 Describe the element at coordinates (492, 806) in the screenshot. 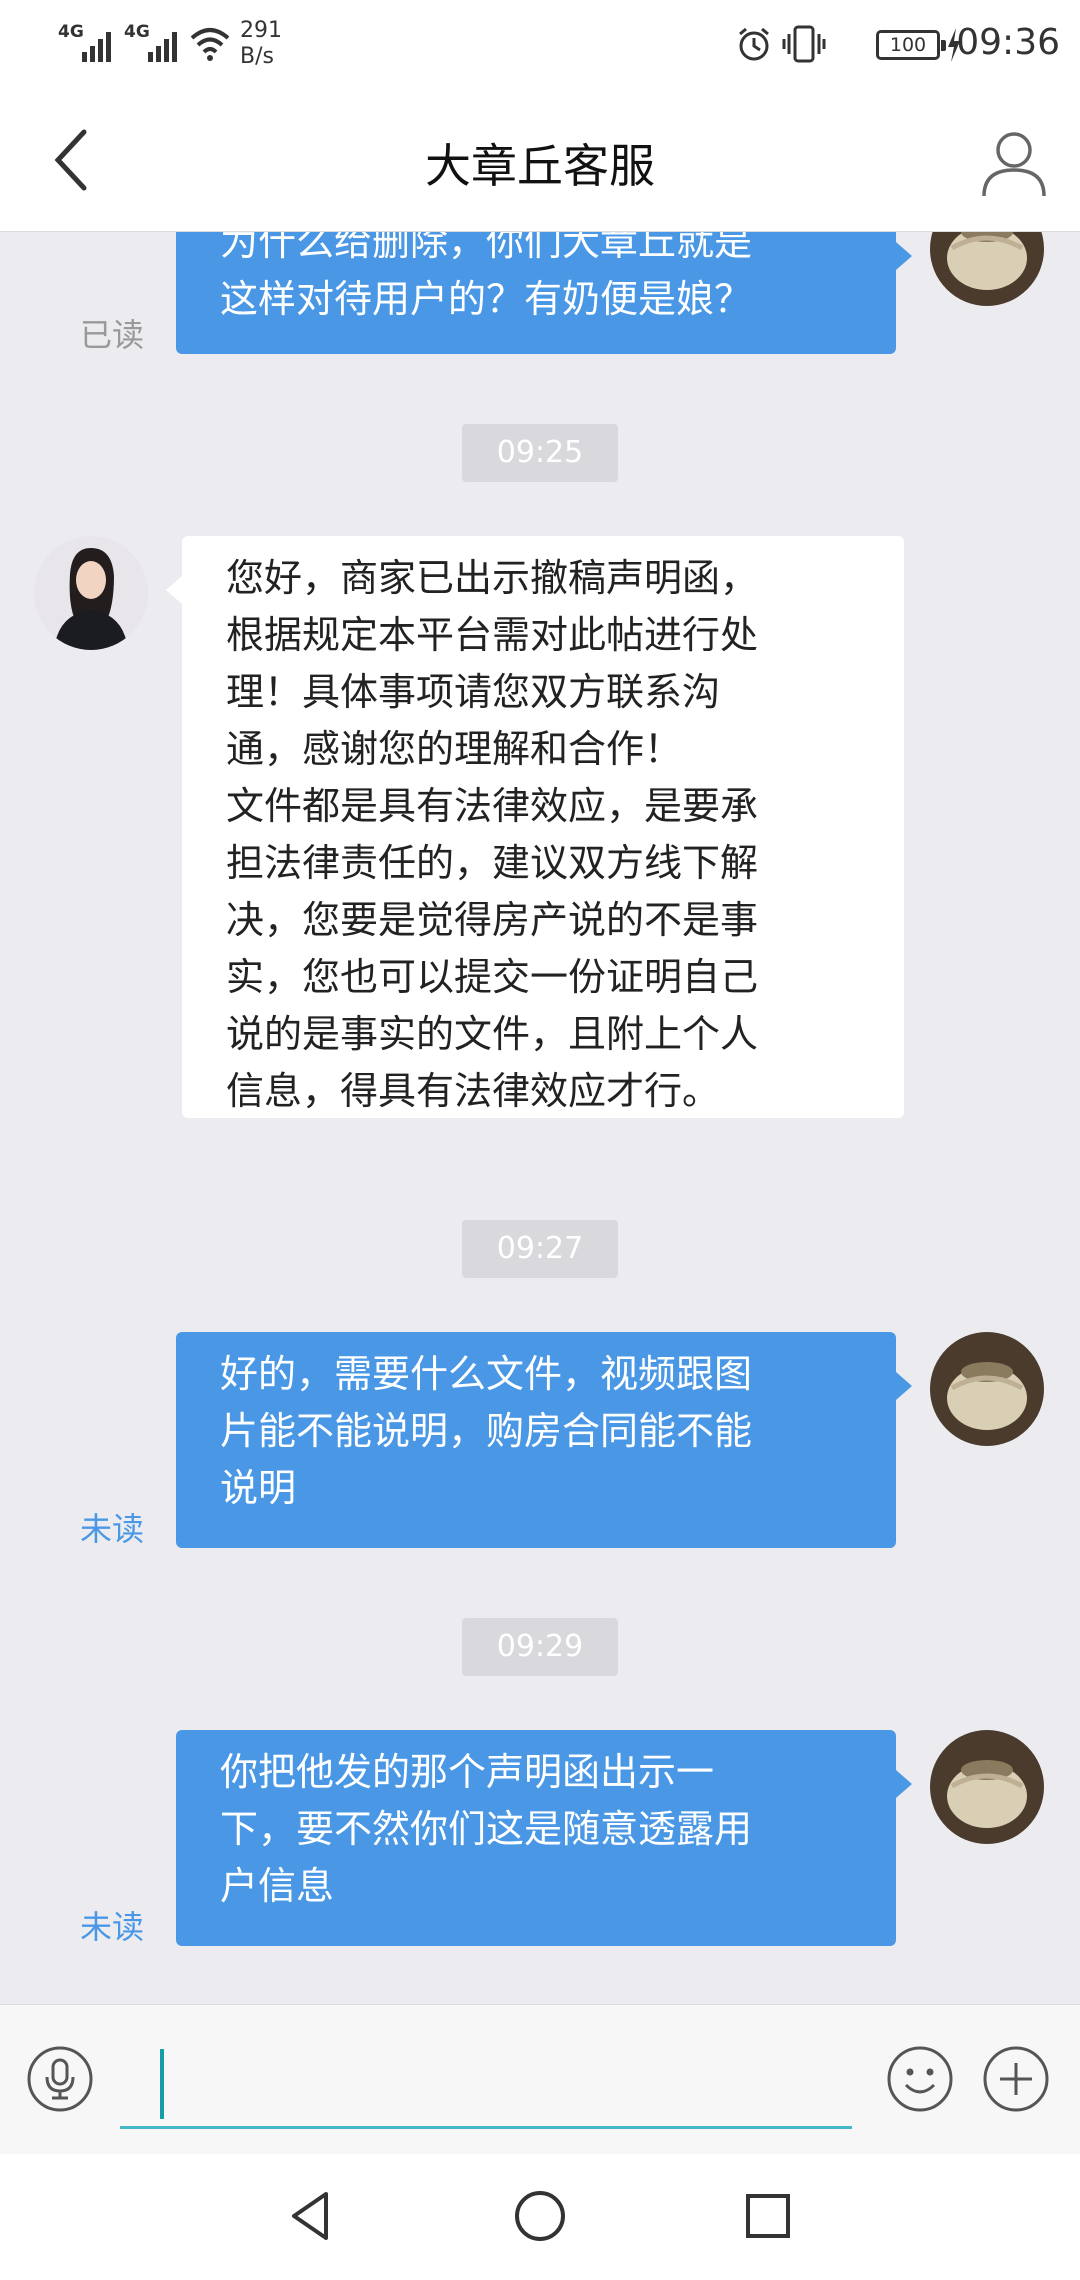

I see `message-line: 文件都是具有法律效应，是要承` at that location.